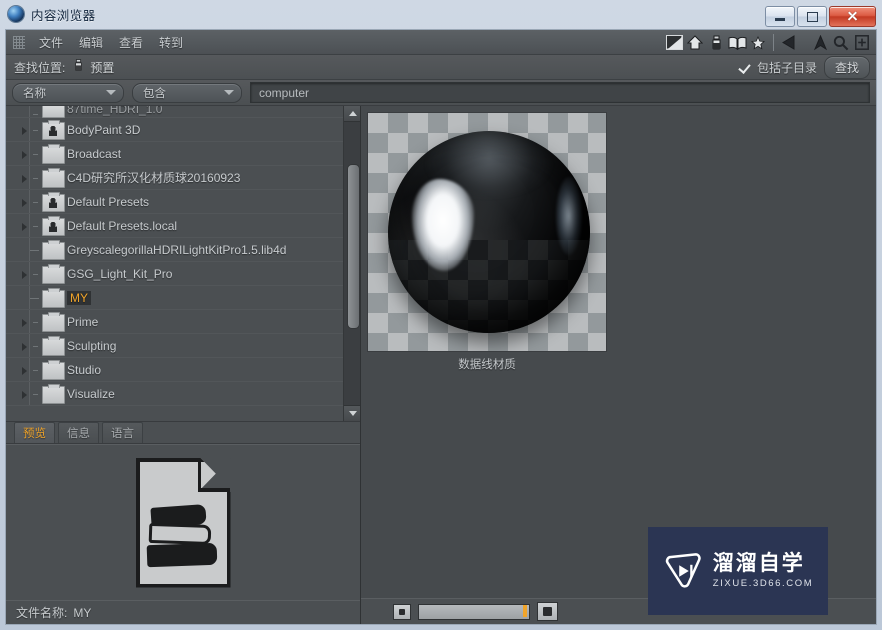 This screenshot has height=630, width=882. What do you see at coordinates (92, 345) in the screenshot?
I see `tree-item-label: Sculpting` at bounding box center [92, 345].